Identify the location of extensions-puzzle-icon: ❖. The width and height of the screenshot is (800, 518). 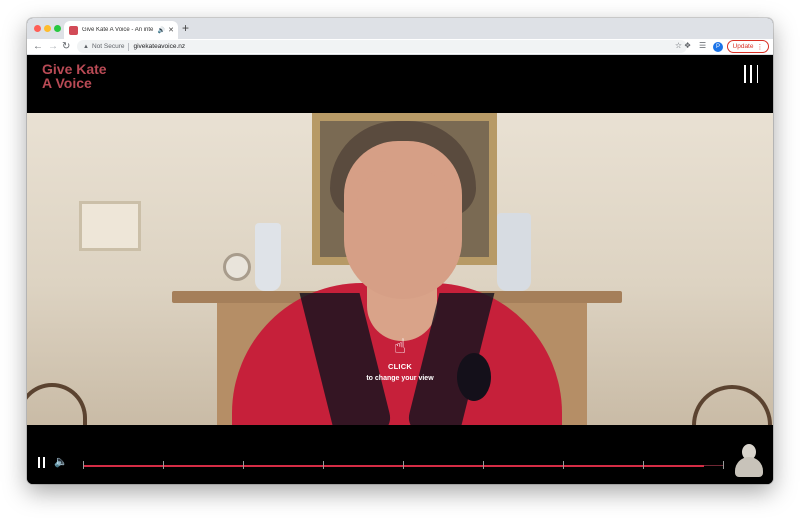
(687, 45).